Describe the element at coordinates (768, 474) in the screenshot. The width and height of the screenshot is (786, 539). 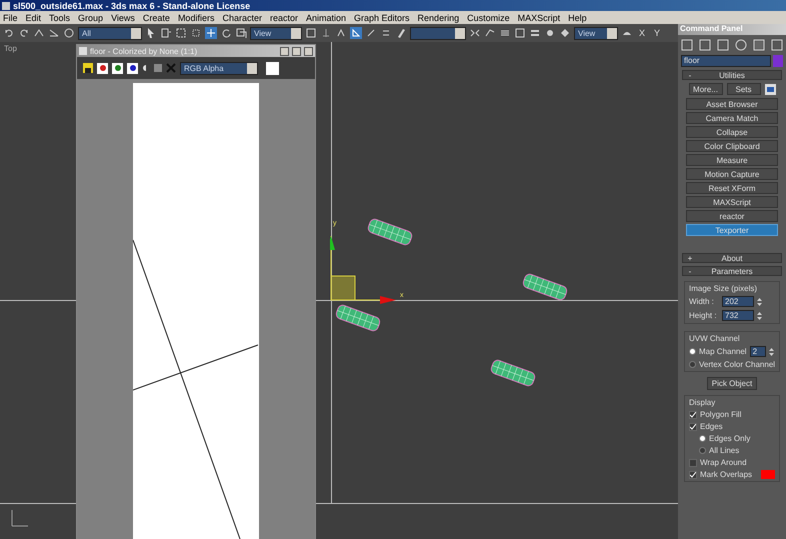
I see `overlap-color-swatch` at that location.